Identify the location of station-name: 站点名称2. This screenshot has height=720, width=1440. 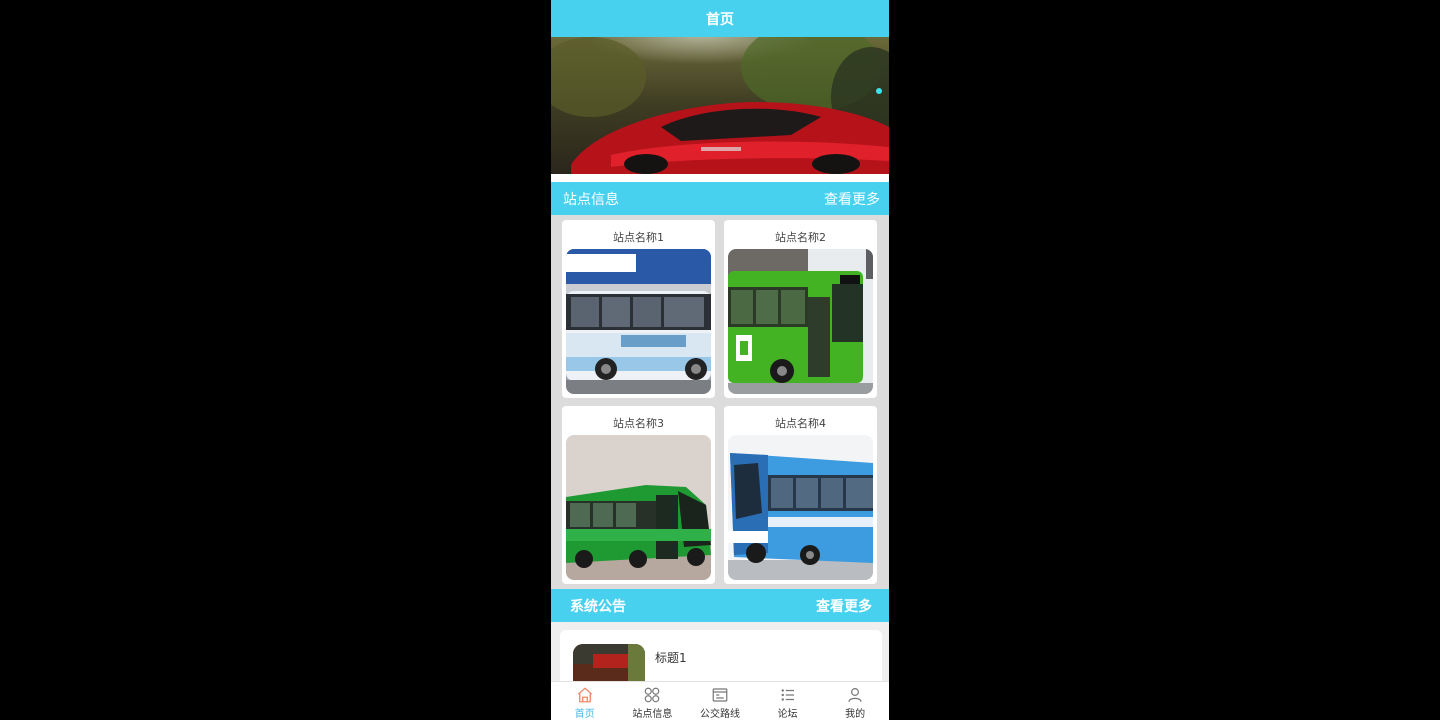
(800, 237).